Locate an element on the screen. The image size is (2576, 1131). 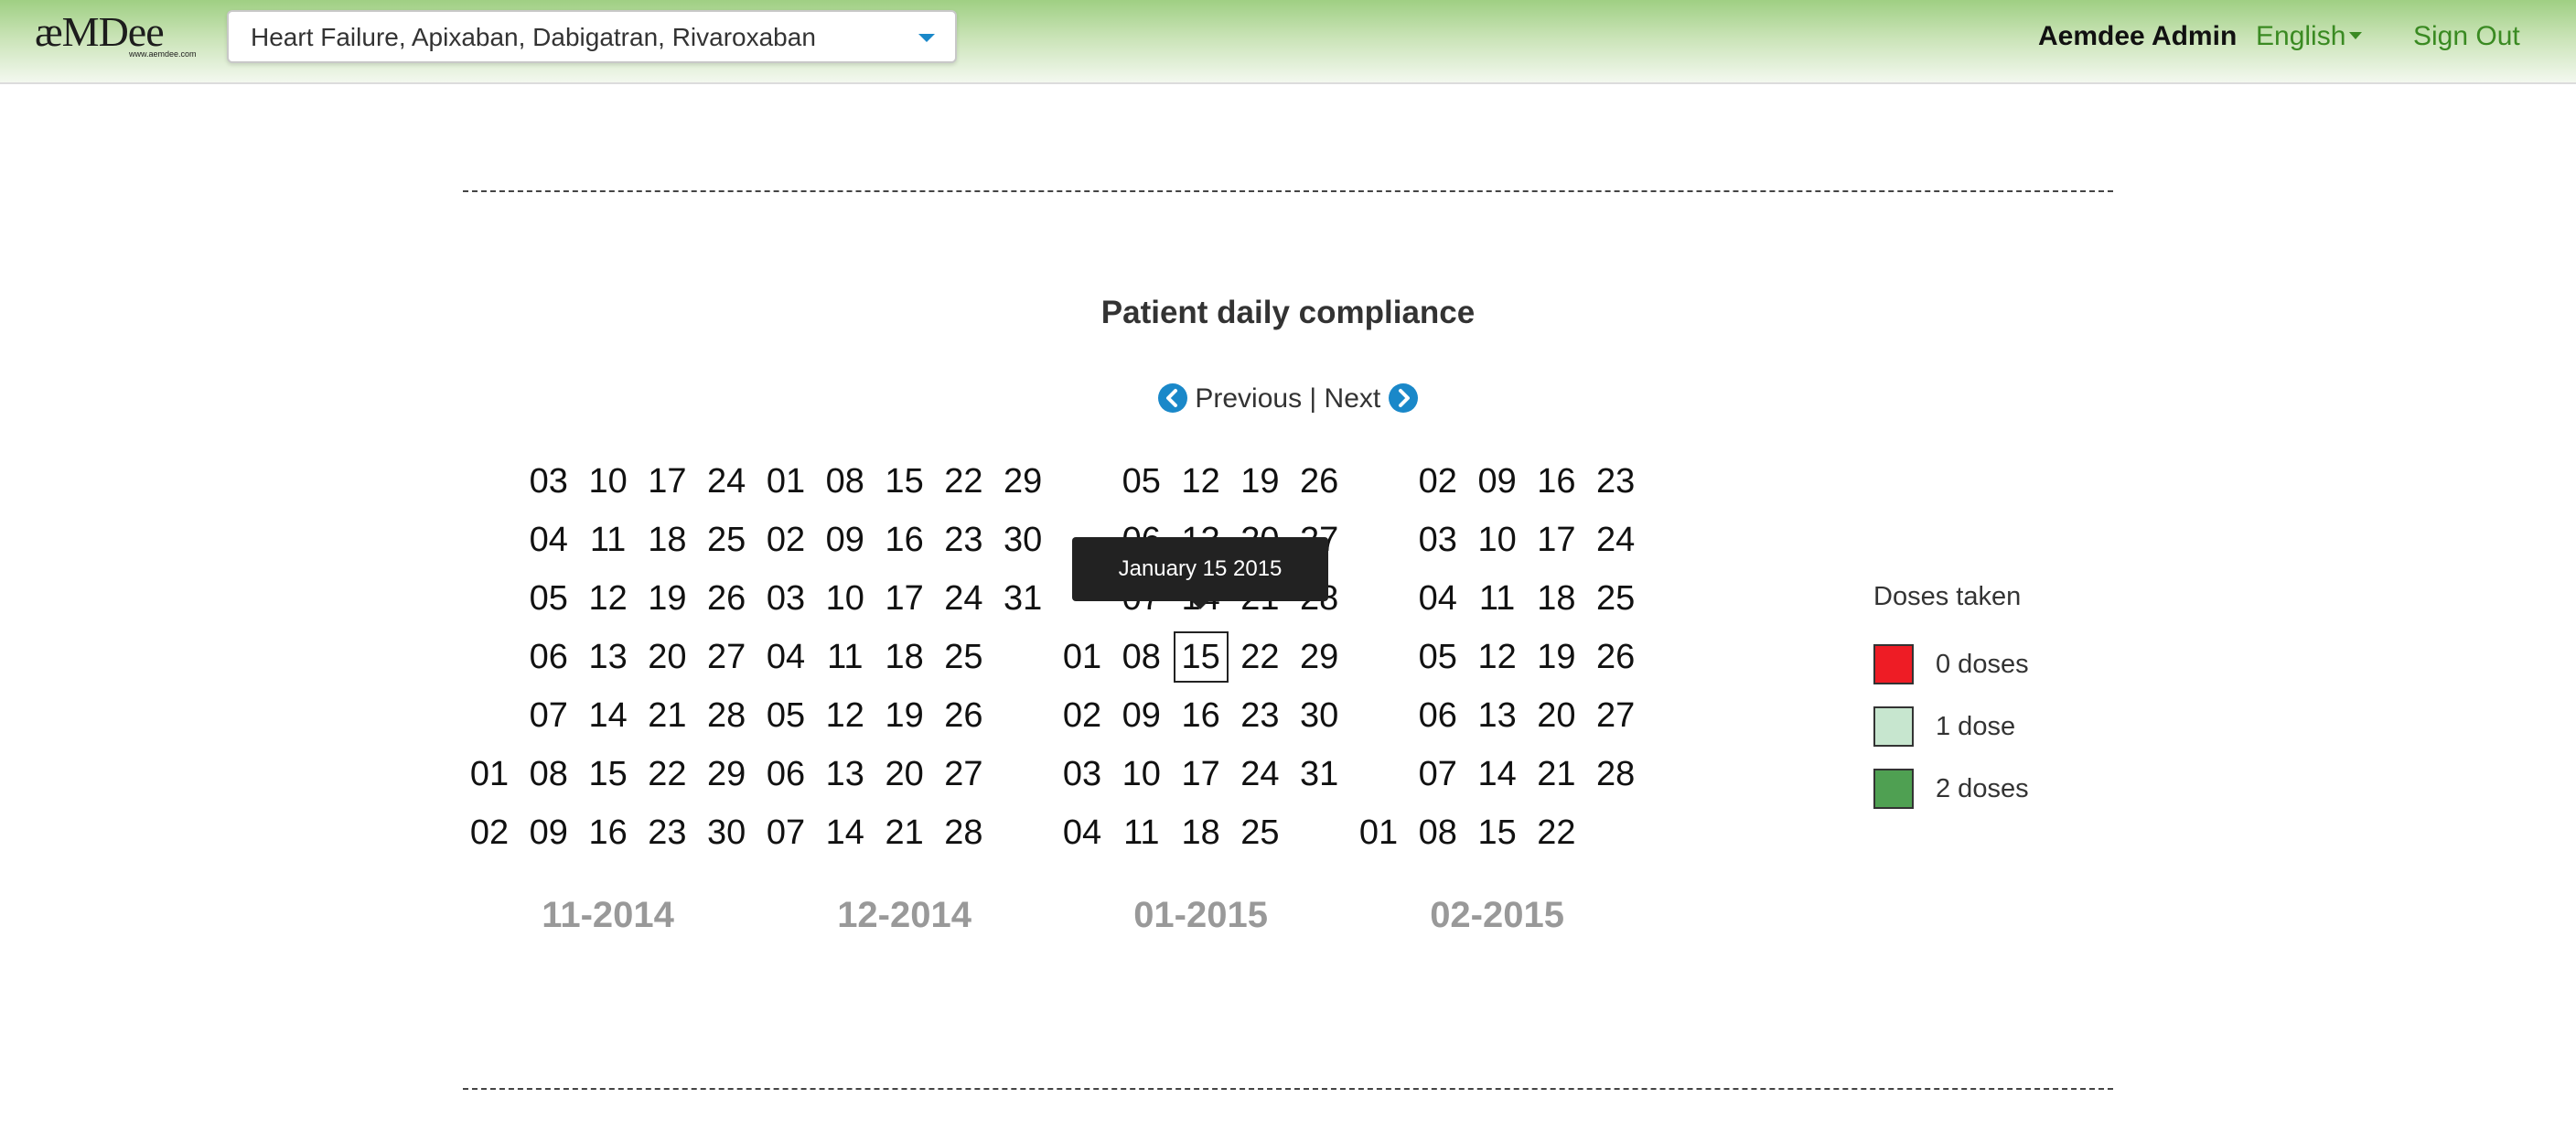
previous-link: Previous is located at coordinates (1248, 398).